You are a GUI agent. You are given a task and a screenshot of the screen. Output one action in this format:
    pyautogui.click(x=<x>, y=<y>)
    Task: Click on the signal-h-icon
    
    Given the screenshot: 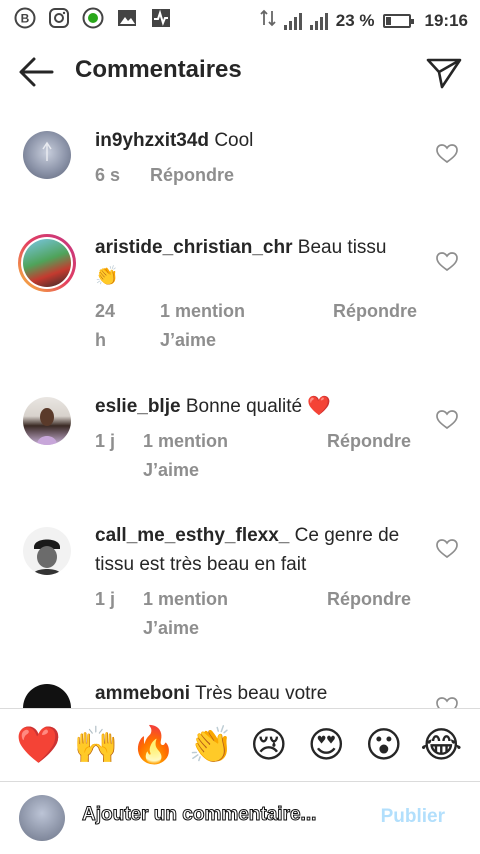 What is the action you would take?
    pyautogui.click(x=318, y=21)
    